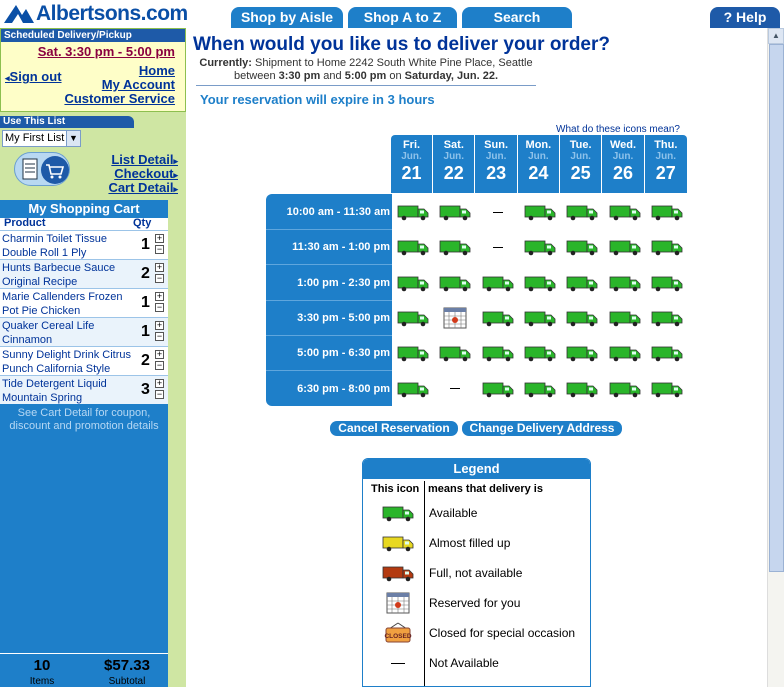 This screenshot has width=784, height=687. I want to click on legend-row: Available, so click(476, 512).